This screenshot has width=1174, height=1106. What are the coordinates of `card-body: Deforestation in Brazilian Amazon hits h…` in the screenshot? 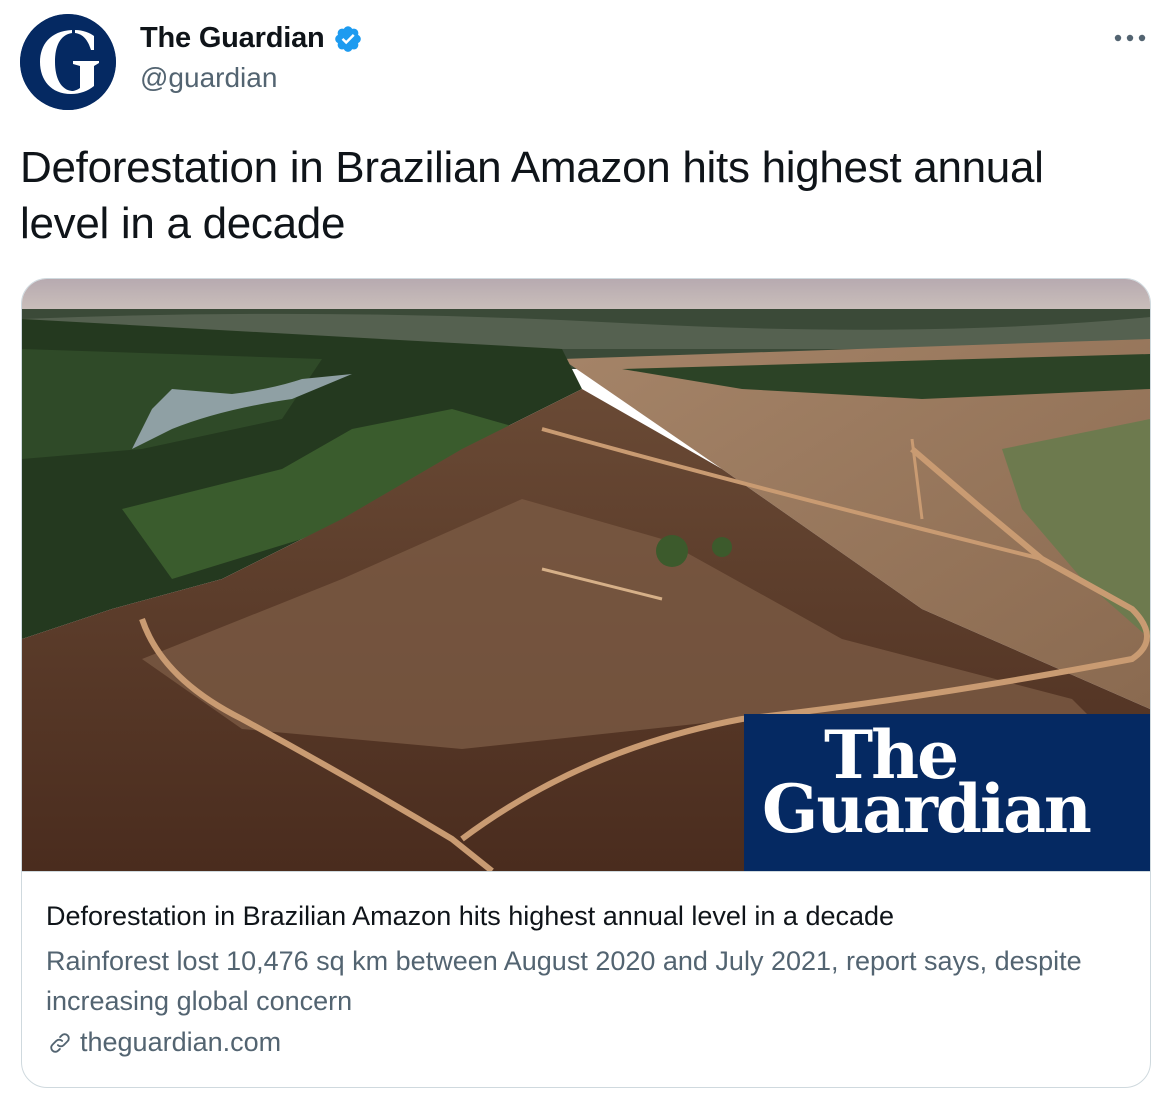 It's located at (586, 978).